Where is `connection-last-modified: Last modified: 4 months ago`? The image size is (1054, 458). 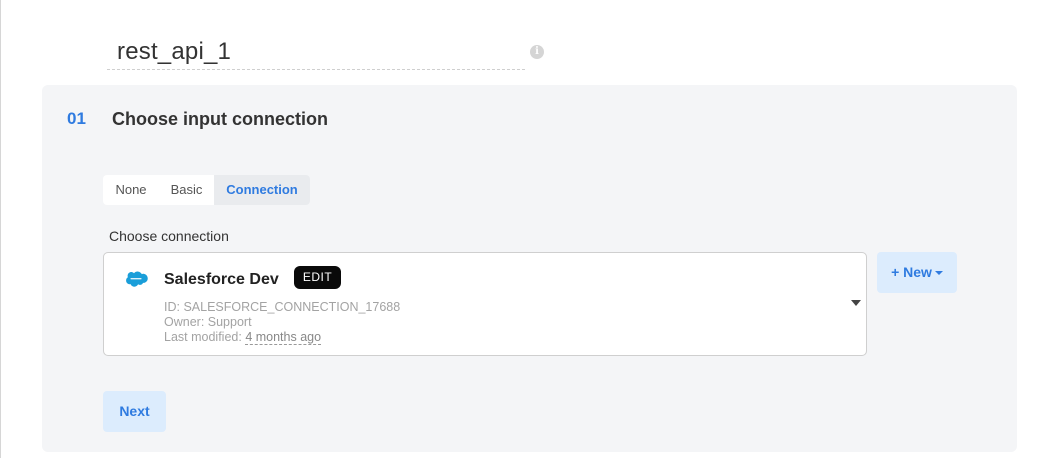 connection-last-modified: Last modified: 4 months ago is located at coordinates (243, 337).